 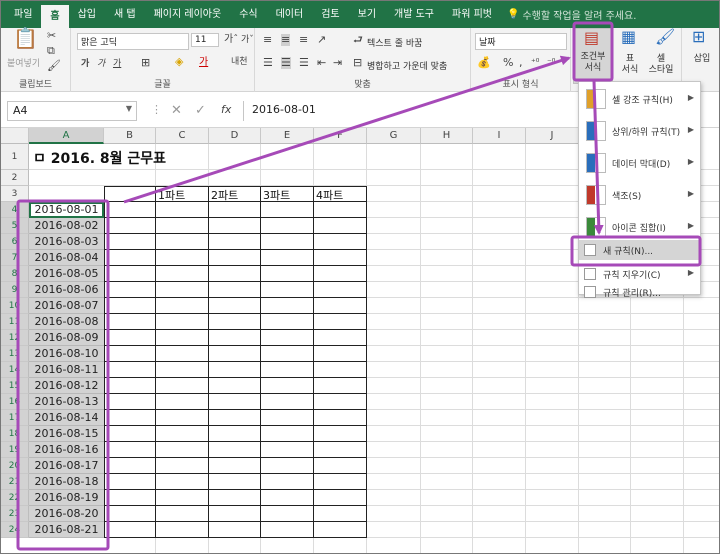 I want to click on wrap-text-icon: ⮐, so click(x=358, y=40).